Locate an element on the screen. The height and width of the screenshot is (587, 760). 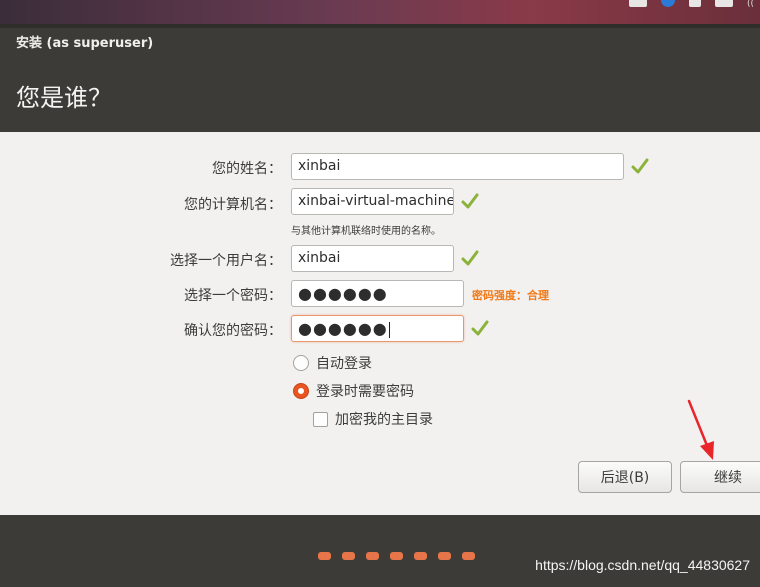
system-tray: (( is located at coordinates (691, 5).